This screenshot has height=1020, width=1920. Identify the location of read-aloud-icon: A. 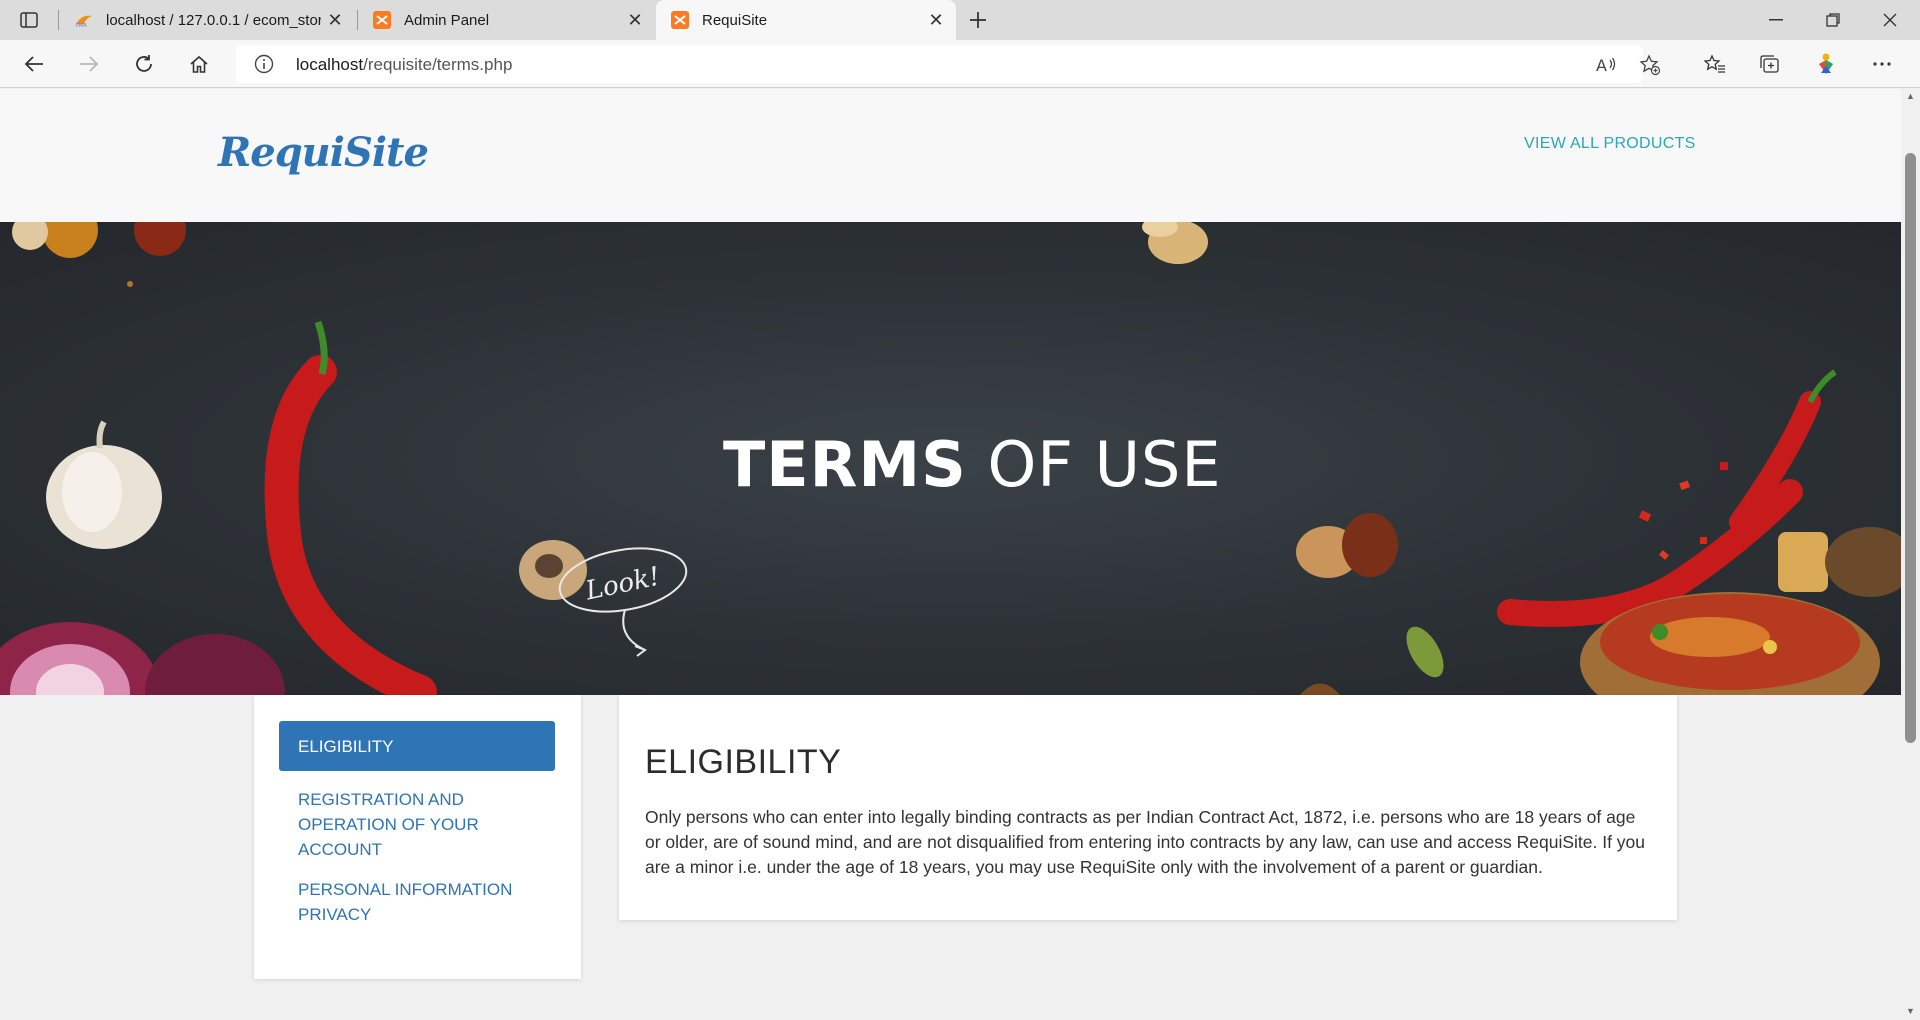
(1606, 65).